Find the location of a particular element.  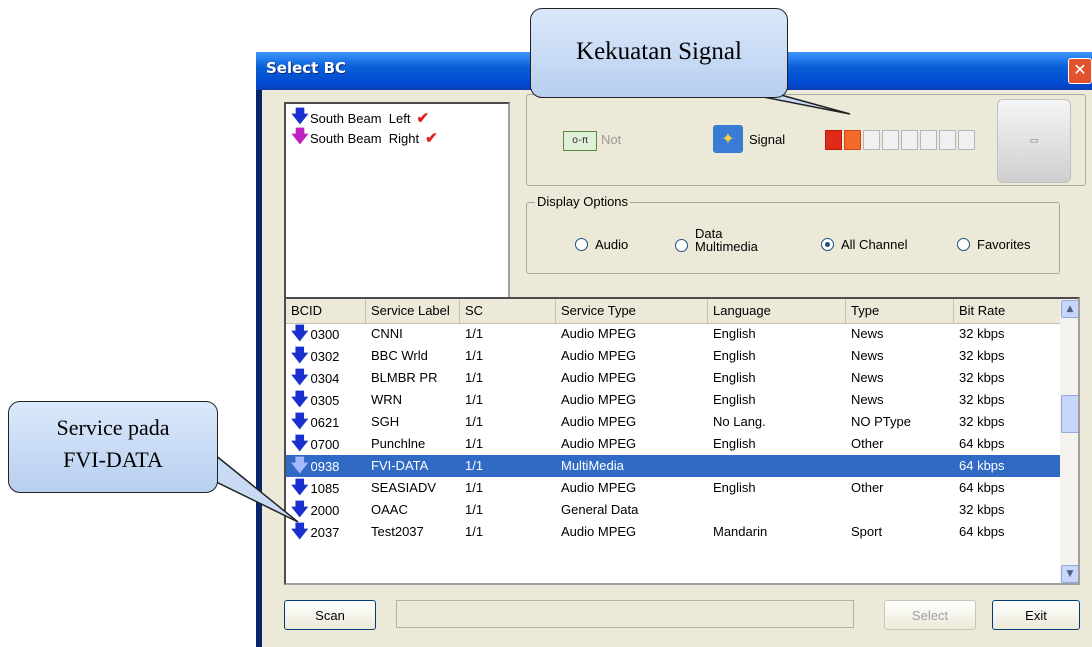

cell-text: 2000 is located at coordinates (325, 510).